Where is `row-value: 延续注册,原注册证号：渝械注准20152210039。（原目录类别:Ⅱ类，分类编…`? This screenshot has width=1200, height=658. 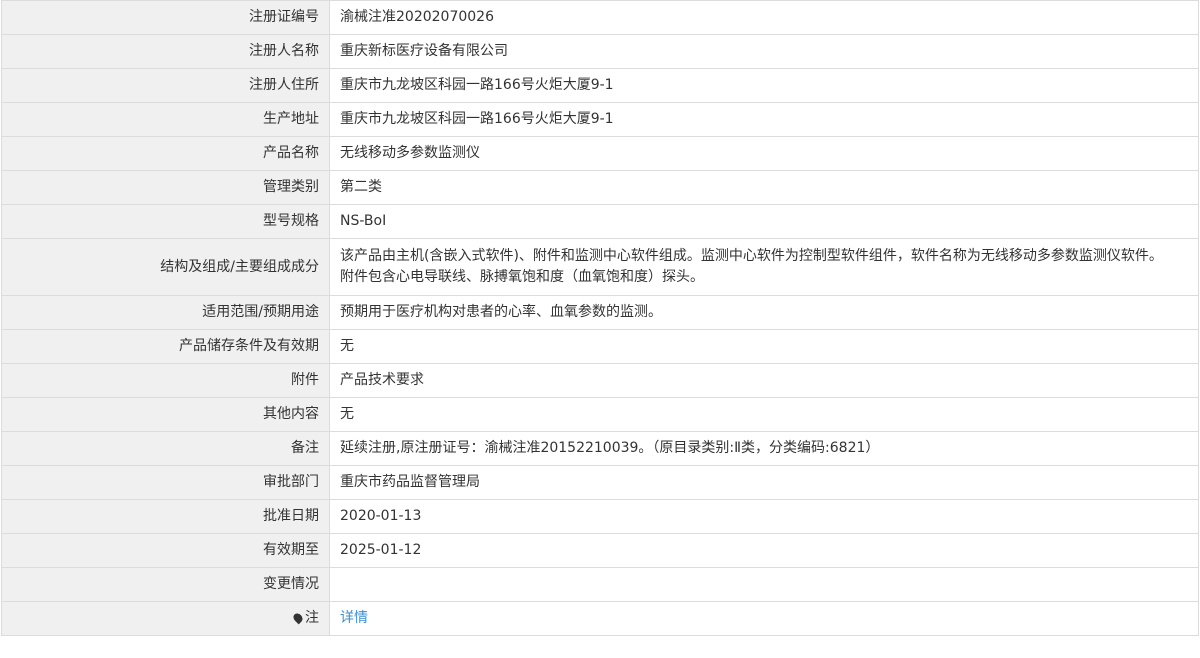
row-value: 延续注册,原注册证号：渝械注准20152210039。（原目录类别:Ⅱ类，分类编… is located at coordinates (764, 448).